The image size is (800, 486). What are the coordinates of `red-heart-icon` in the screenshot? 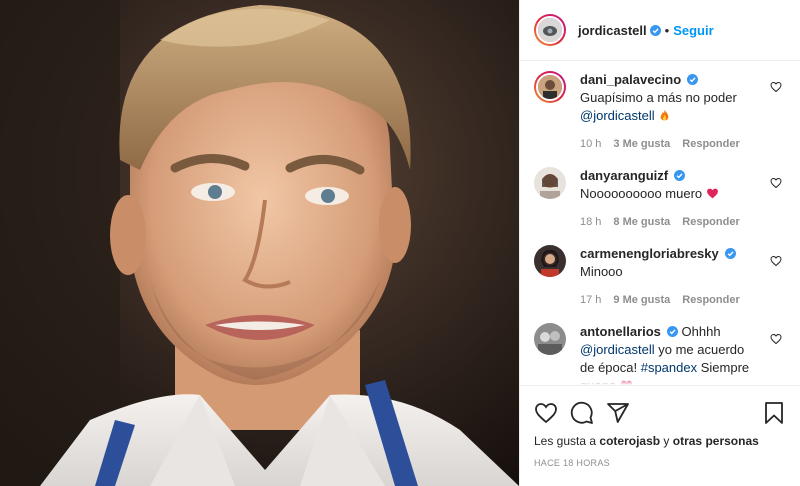 It's located at (712, 193).